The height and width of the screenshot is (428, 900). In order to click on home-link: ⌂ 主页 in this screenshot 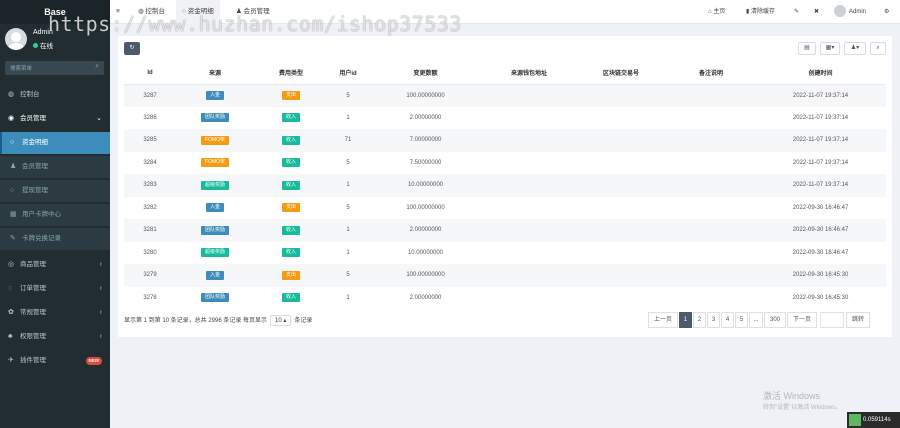, I will do `click(716, 12)`.